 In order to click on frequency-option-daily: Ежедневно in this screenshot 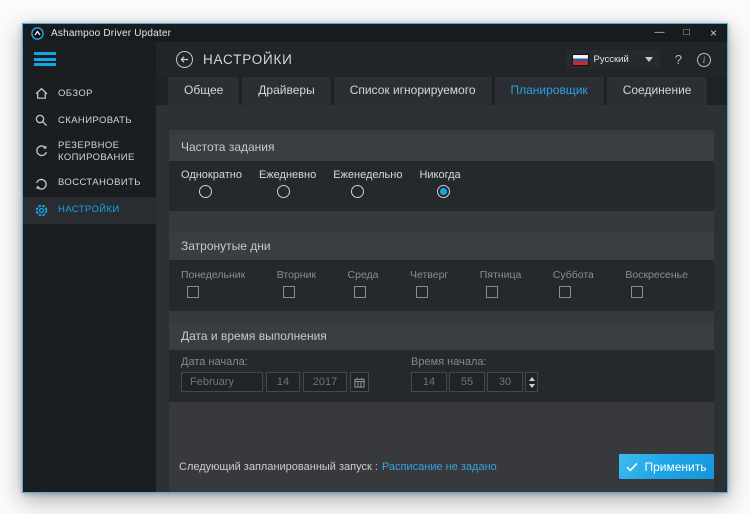, I will do `click(287, 190)`.